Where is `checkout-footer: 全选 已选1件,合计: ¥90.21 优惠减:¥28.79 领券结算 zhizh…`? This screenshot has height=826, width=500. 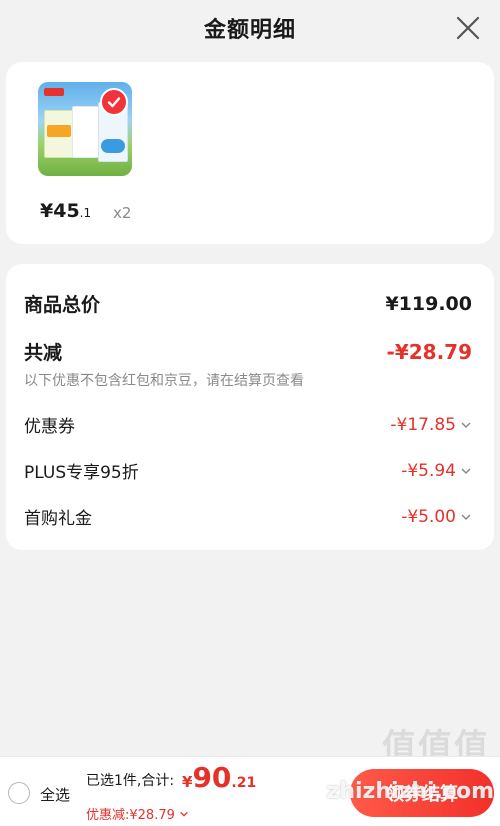
checkout-footer: 全选 已选1件,合计: ¥90.21 优惠减:¥28.79 领券结算 zhizh… is located at coordinates (250, 791).